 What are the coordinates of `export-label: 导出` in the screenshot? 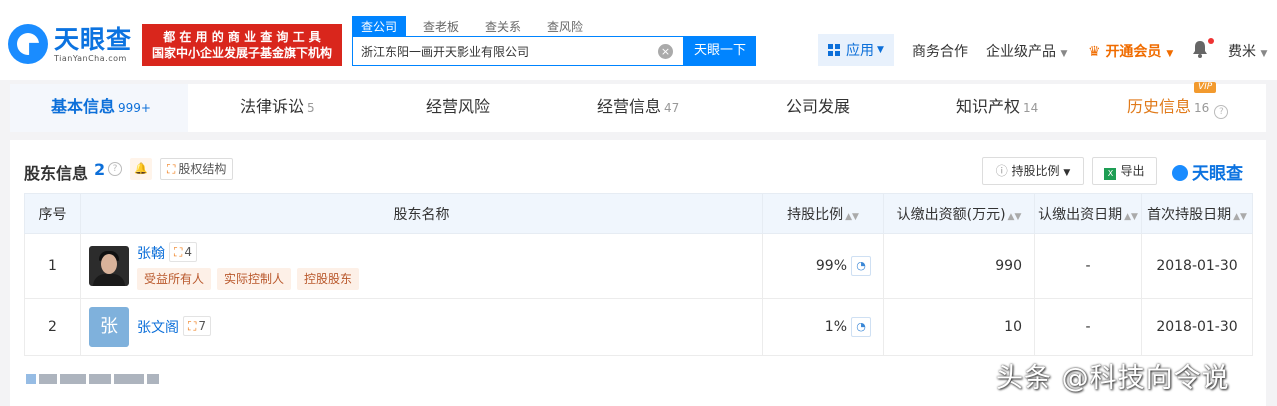 It's located at (1132, 171).